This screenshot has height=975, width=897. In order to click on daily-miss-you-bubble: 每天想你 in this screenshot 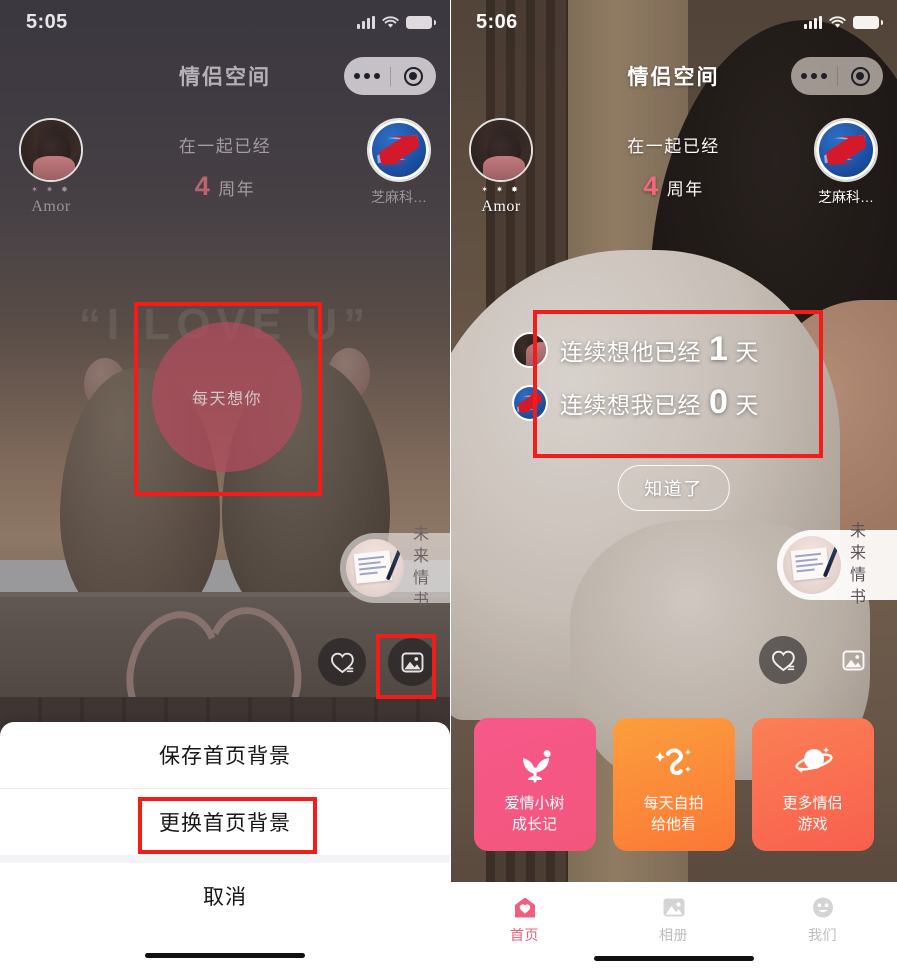, I will do `click(227, 397)`.